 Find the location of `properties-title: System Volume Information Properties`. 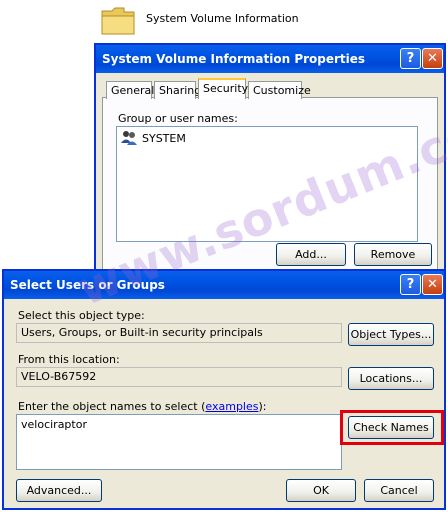

properties-title: System Volume Information Properties is located at coordinates (234, 59).